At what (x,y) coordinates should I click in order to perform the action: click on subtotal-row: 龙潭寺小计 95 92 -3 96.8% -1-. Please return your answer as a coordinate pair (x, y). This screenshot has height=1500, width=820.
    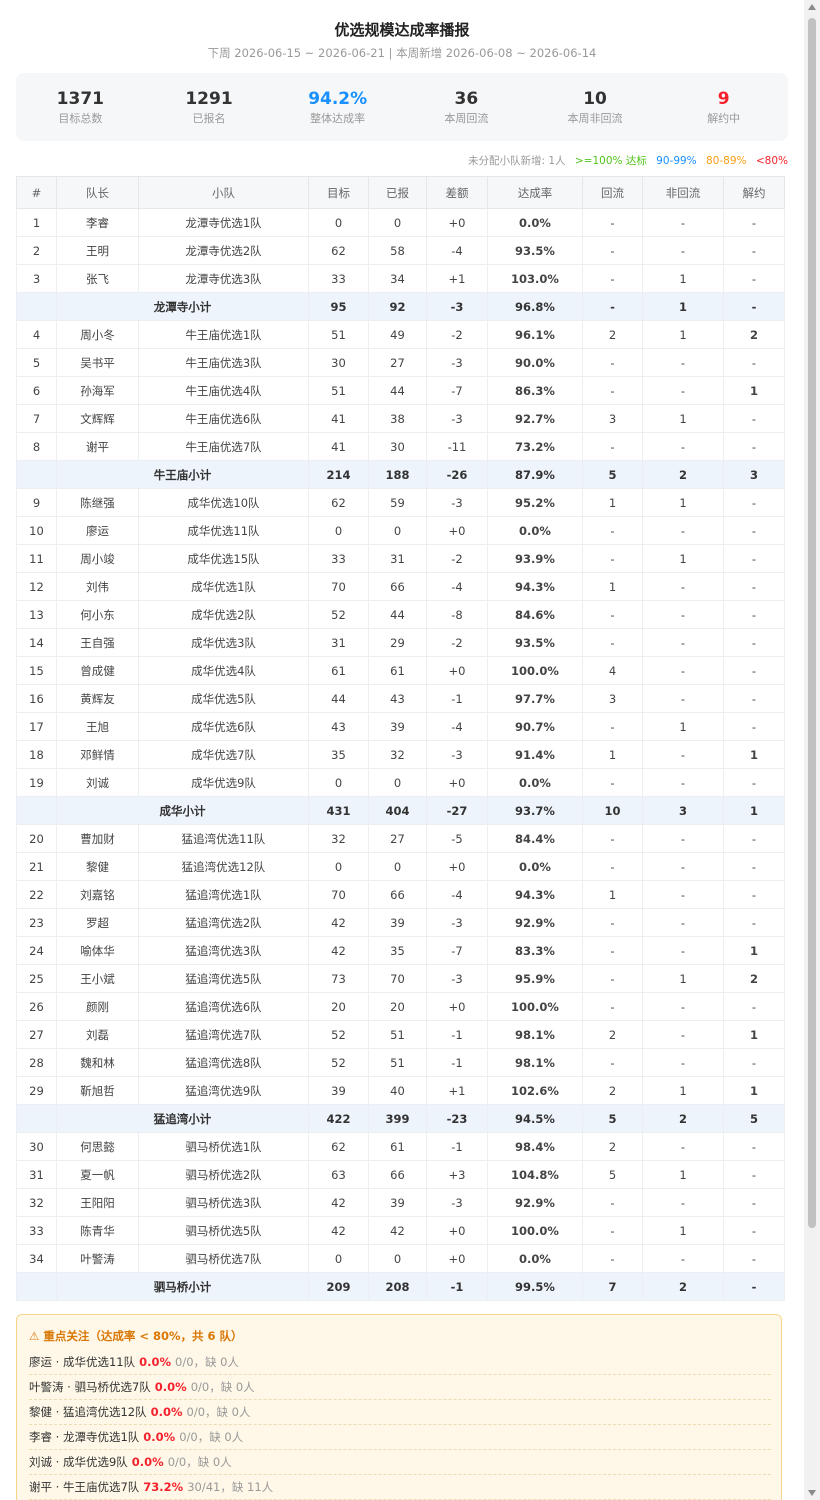
    Looking at the image, I should click on (400, 306).